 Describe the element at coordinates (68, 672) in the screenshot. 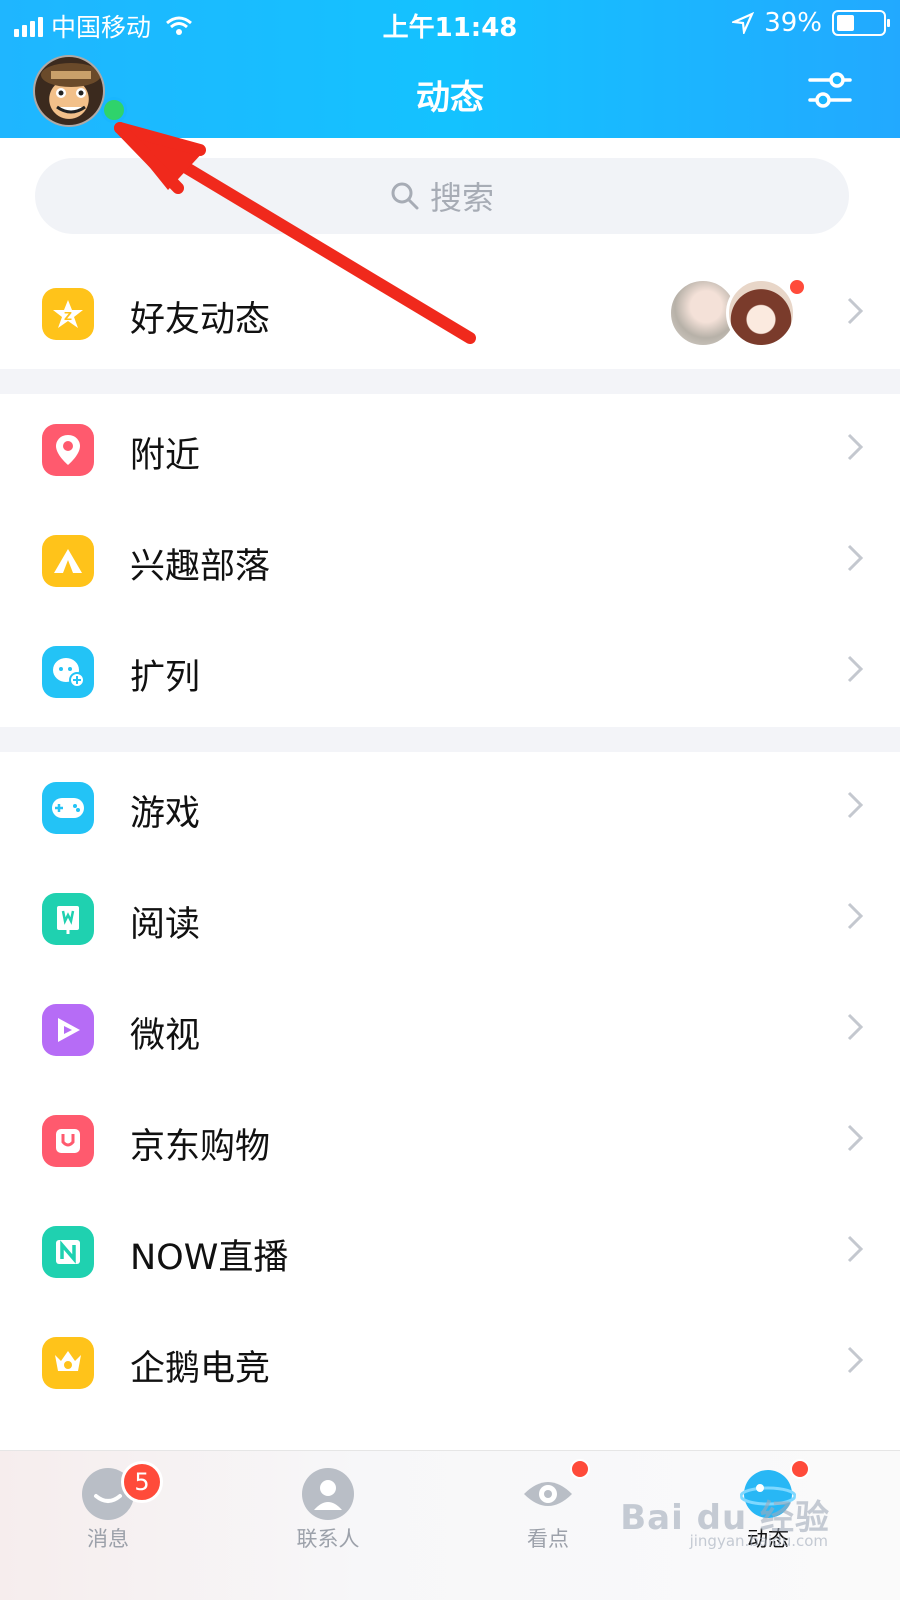

I see `chat-plus-icon` at that location.